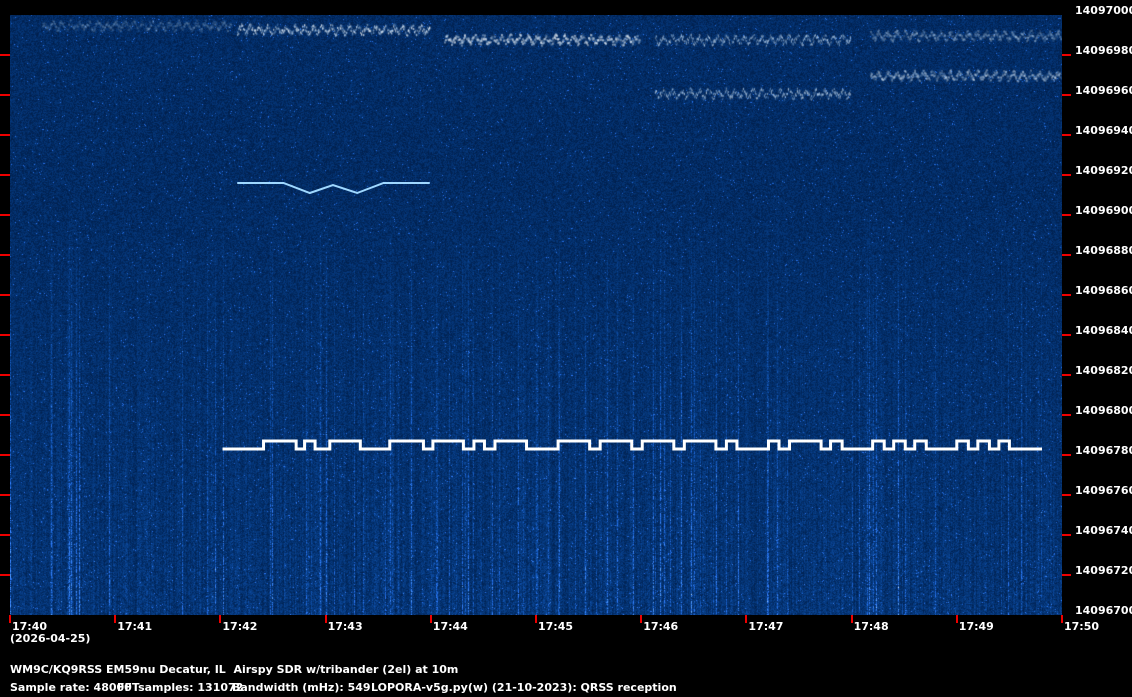 Image resolution: width=1132 pixels, height=697 pixels. What do you see at coordinates (301, 687) in the screenshot?
I see `bandwidth: Bandwidth (mHz): 549` at bounding box center [301, 687].